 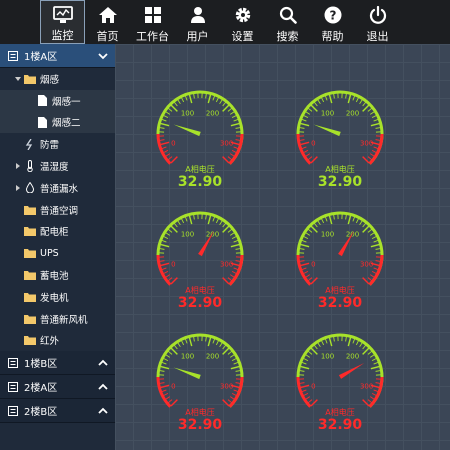 I want to click on gear-icon, so click(x=243, y=15).